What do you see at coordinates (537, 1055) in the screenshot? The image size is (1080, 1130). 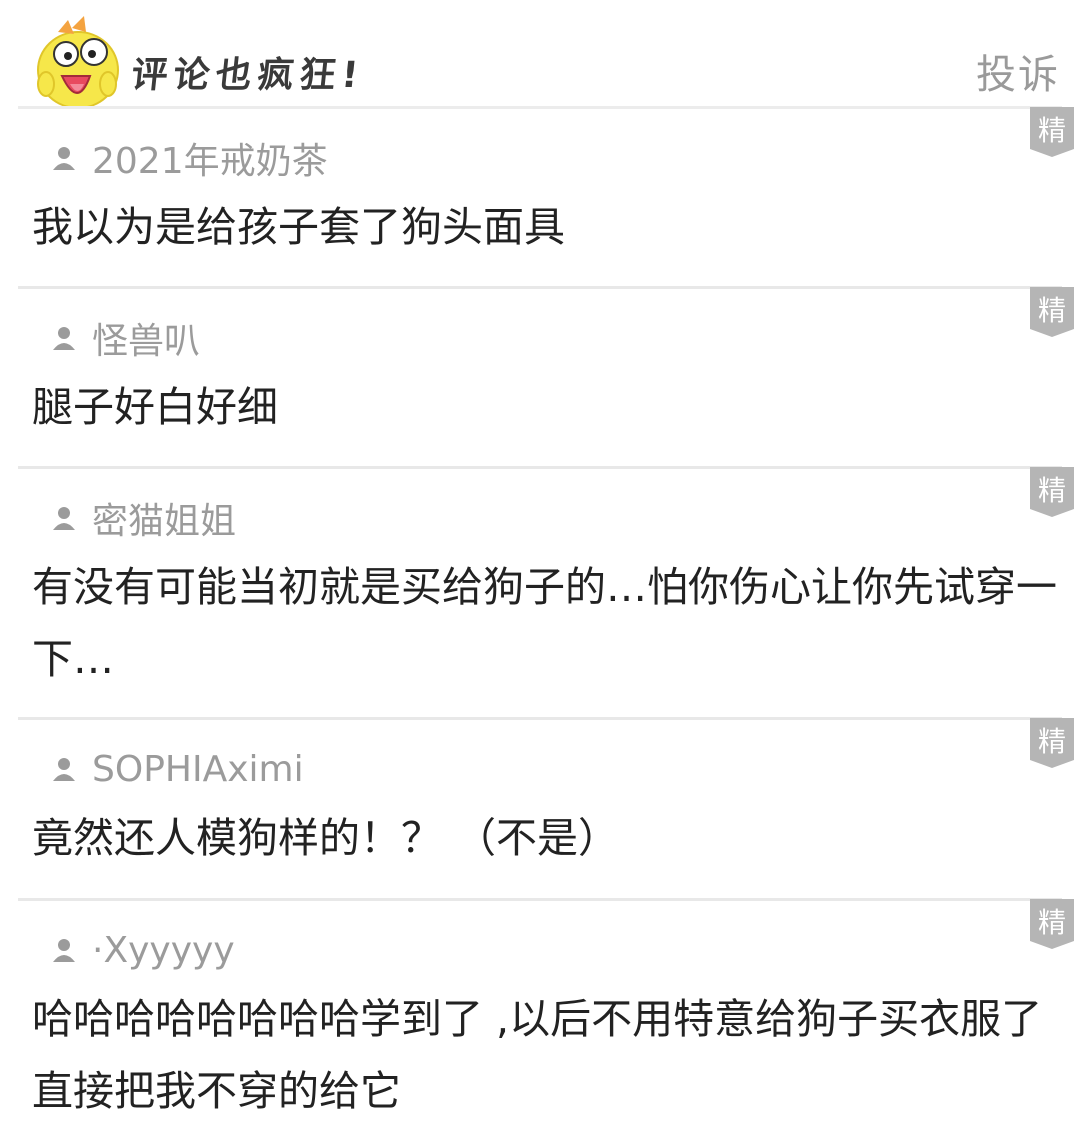 I see `comment-text: 哈哈哈哈哈哈哈哈学到了 ,以后不用特意给狗子买衣服了直接把我不穿的给它` at bounding box center [537, 1055].